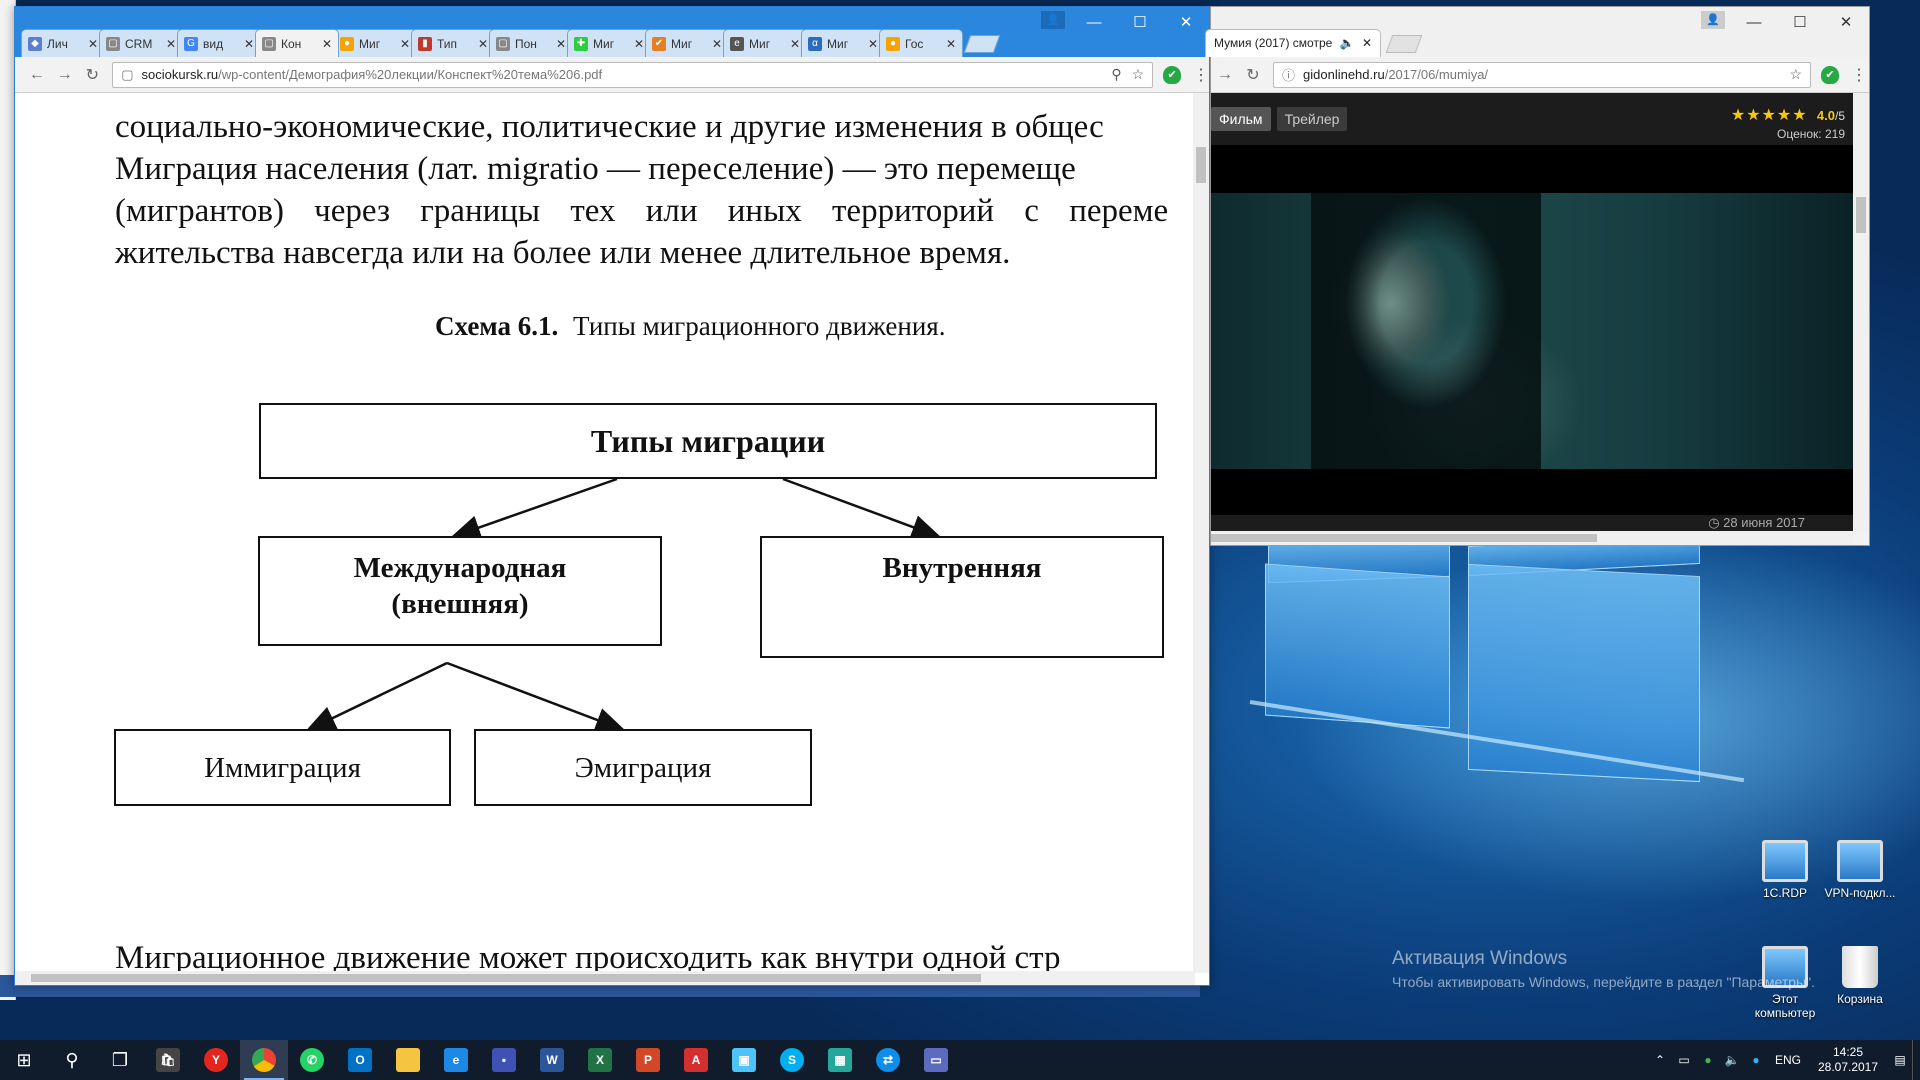 This screenshot has height=1080, width=1920. What do you see at coordinates (843, 43) in the screenshot?
I see `browser-tab: α Миг ✕` at bounding box center [843, 43].